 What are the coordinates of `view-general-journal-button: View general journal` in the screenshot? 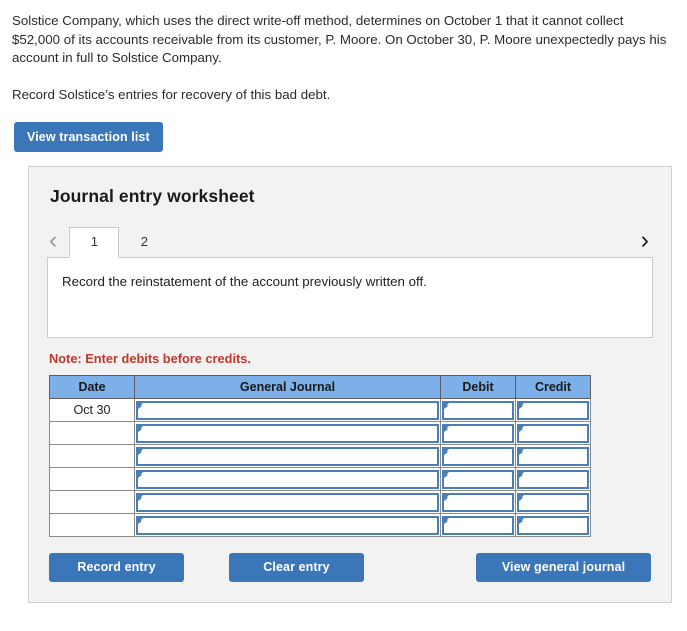 It's located at (563, 567).